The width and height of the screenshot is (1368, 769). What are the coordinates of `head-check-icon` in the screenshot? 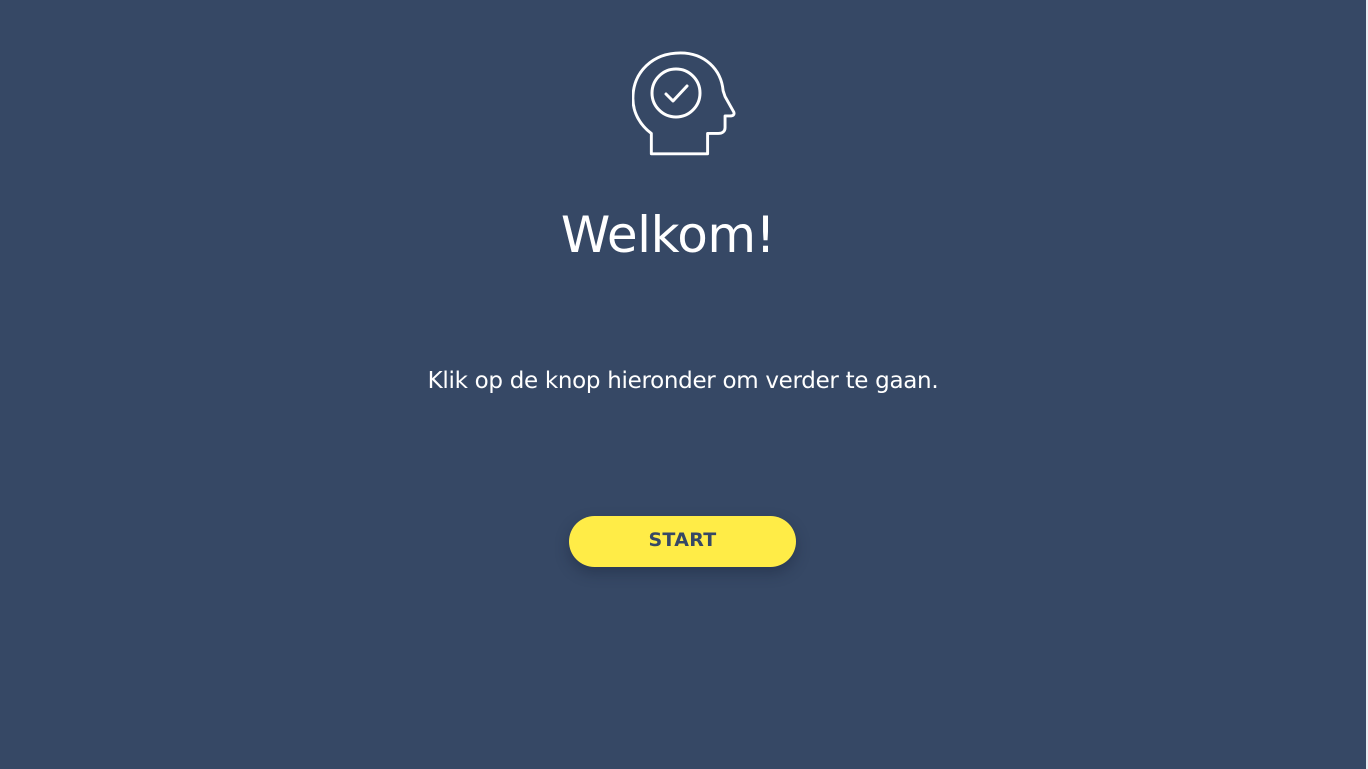 It's located at (684, 103).